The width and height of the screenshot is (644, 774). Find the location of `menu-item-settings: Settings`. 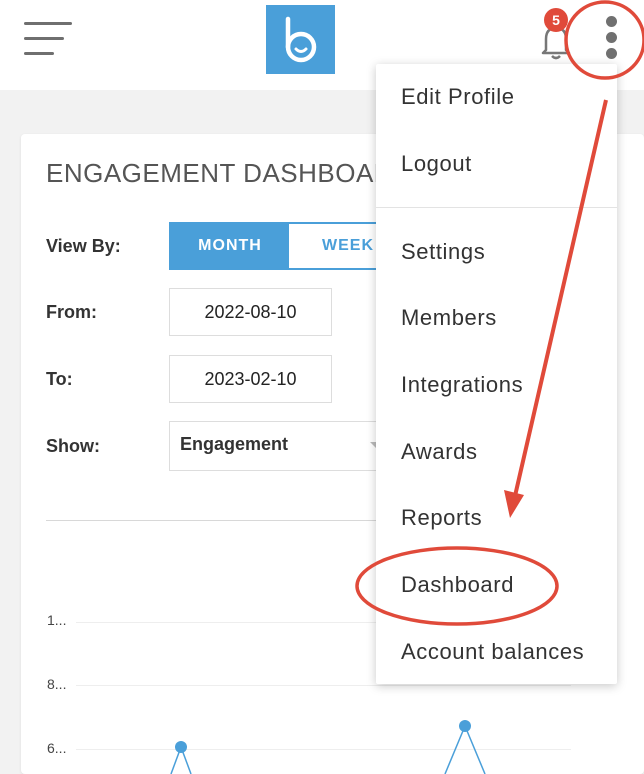

menu-item-settings: Settings is located at coordinates (443, 252).